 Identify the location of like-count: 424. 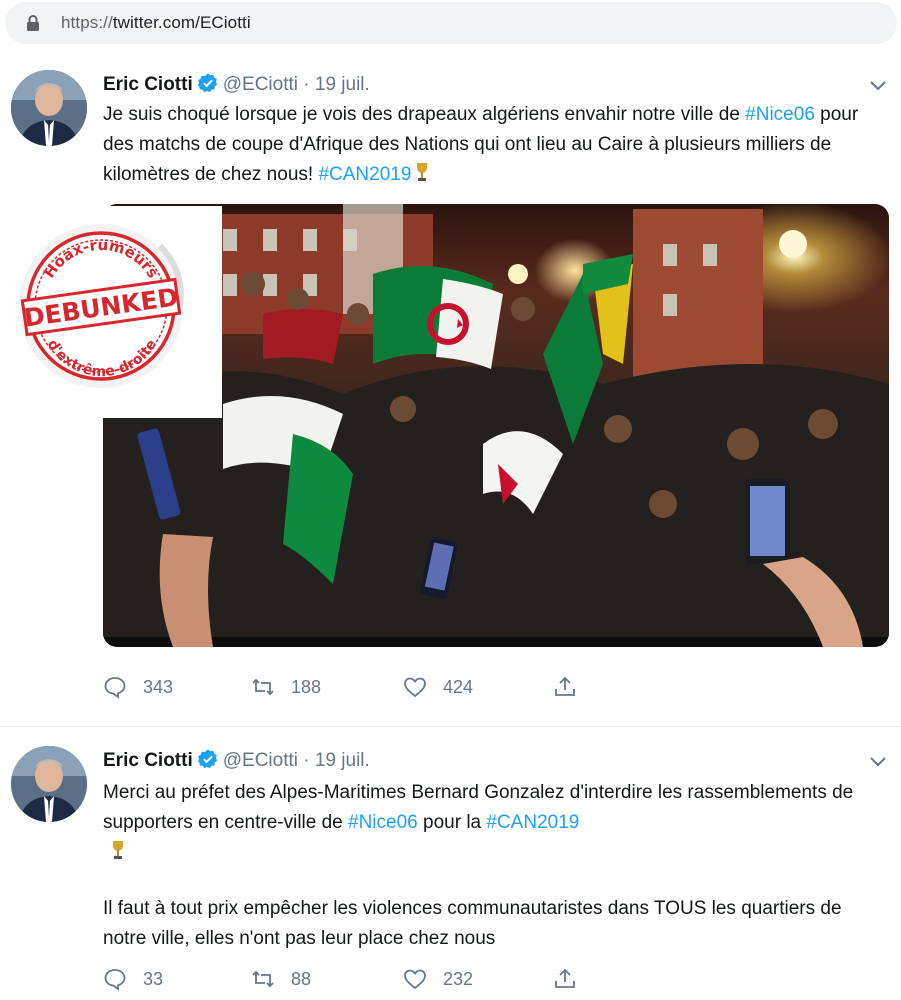
(458, 686).